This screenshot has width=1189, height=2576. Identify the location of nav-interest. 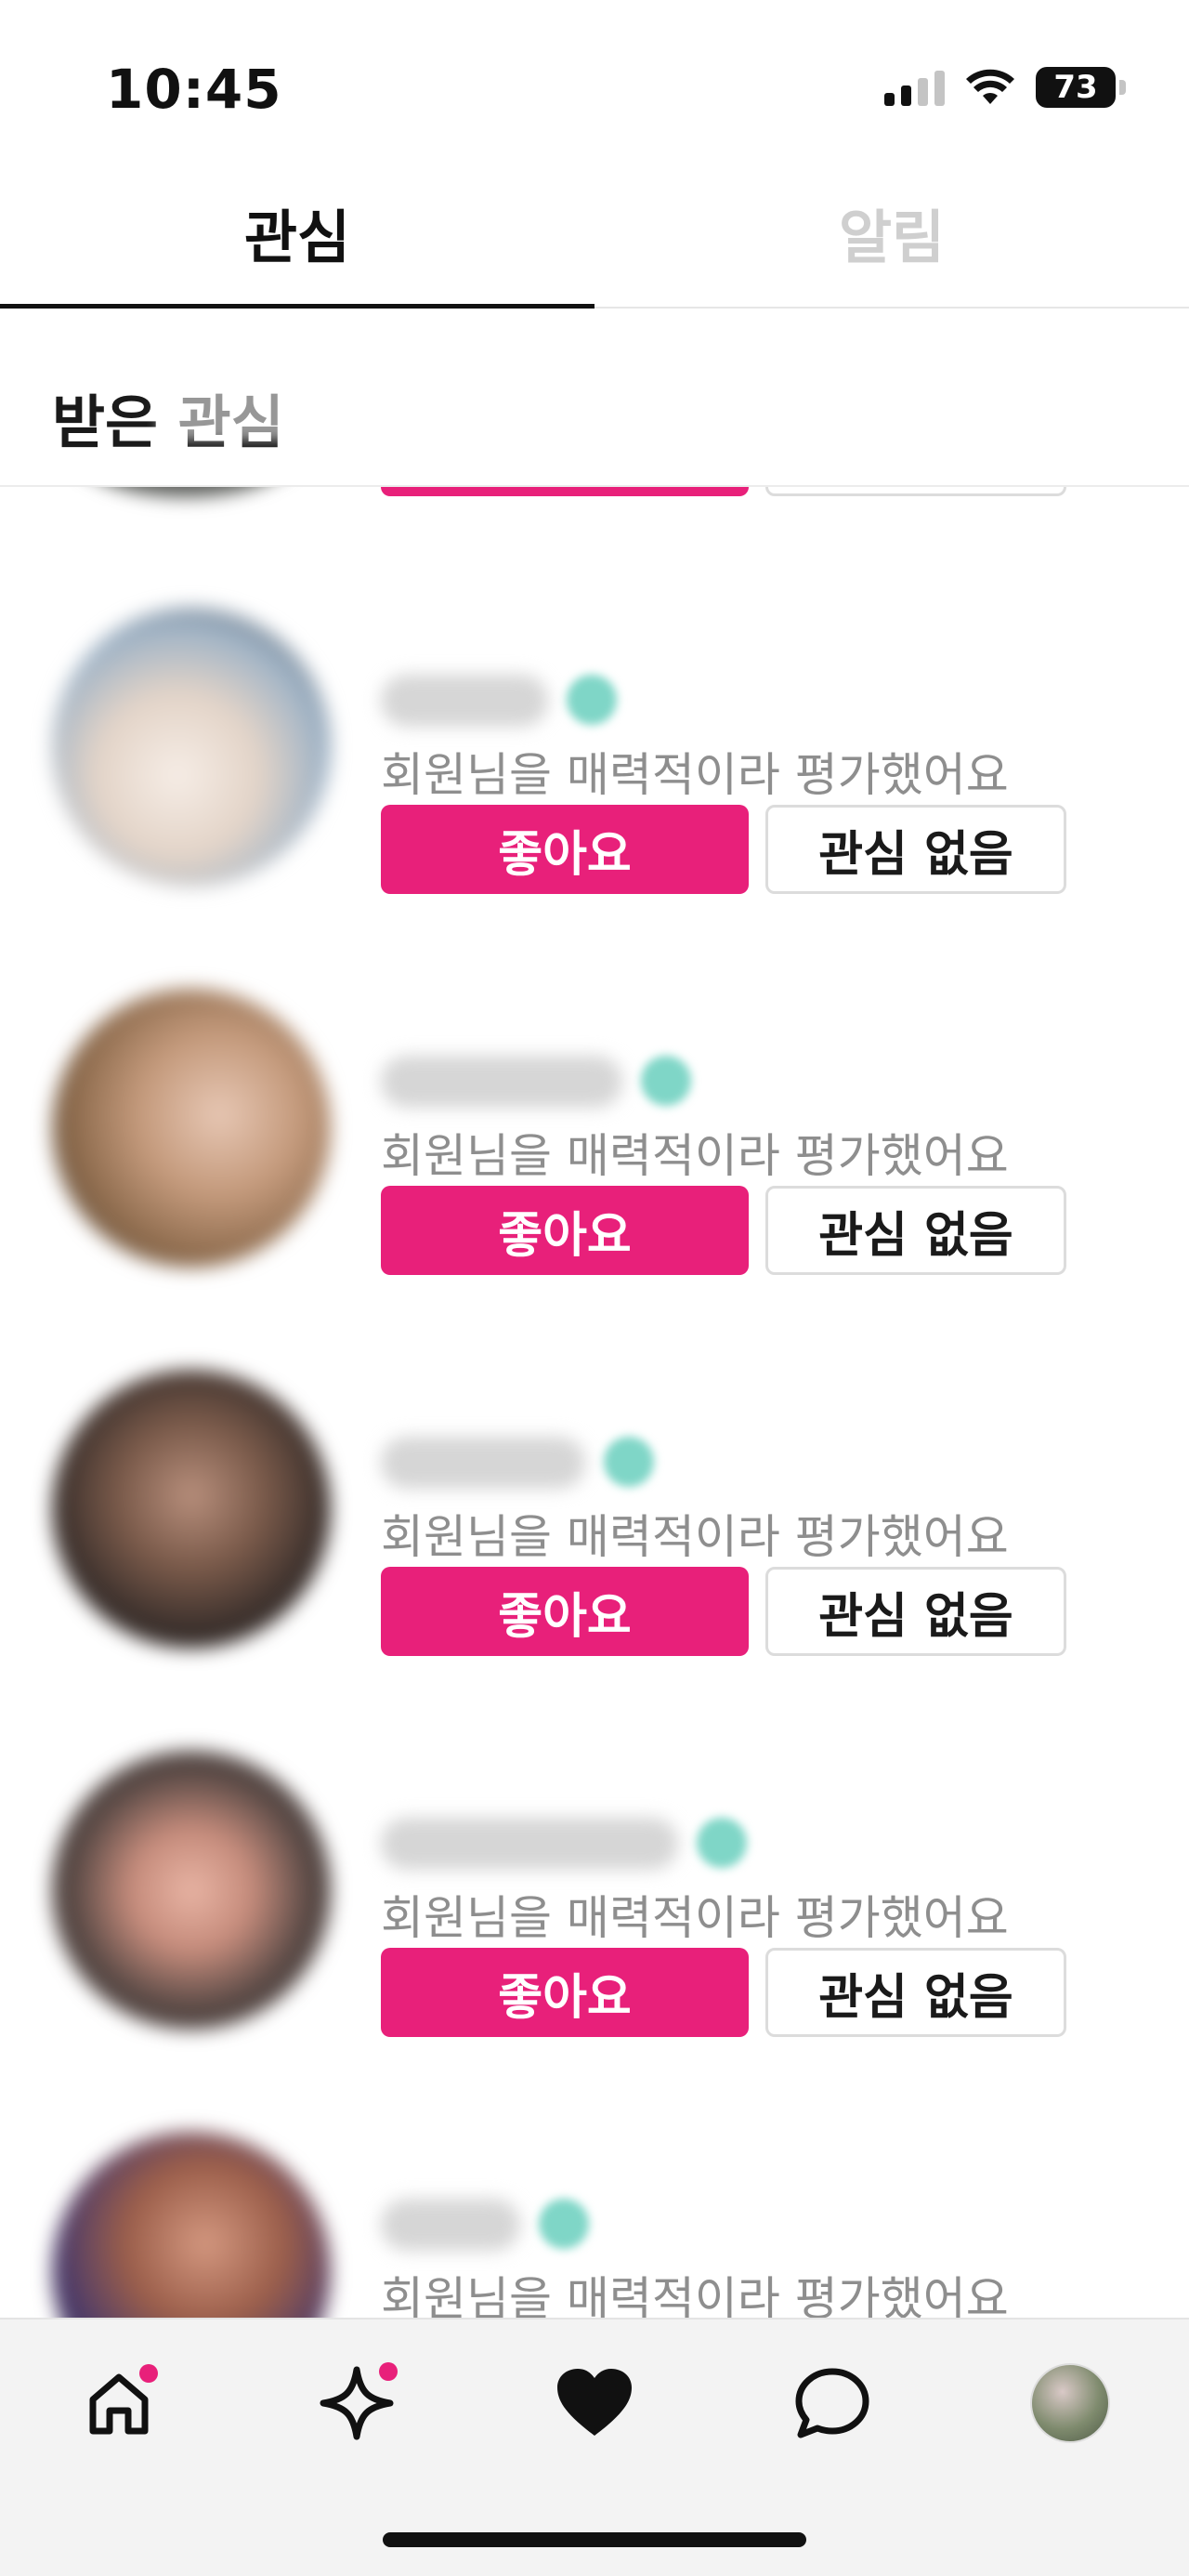
(594, 2403).